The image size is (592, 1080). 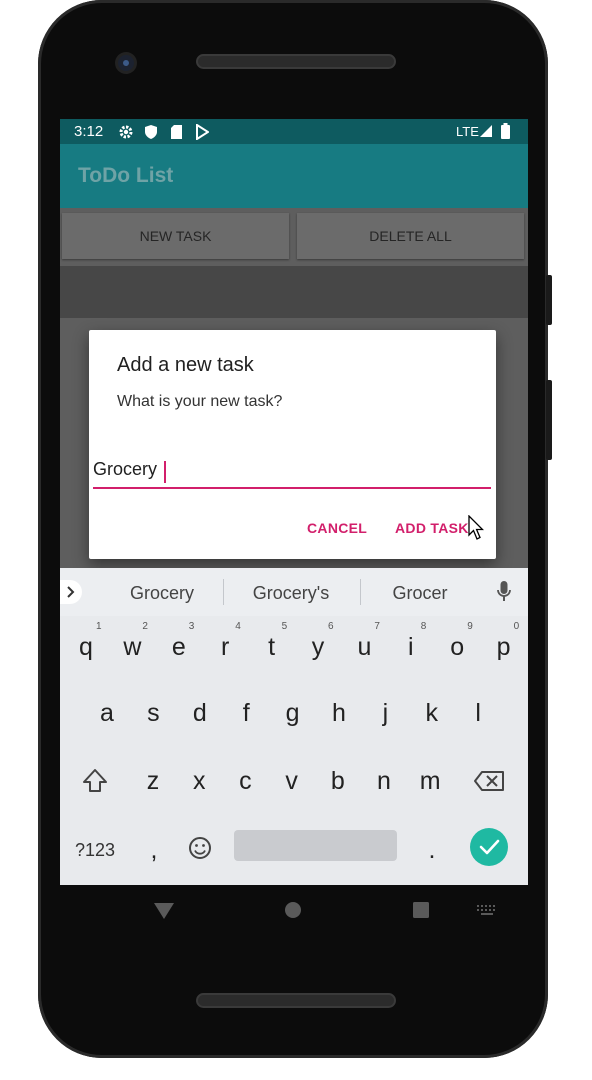 What do you see at coordinates (385, 713) in the screenshot?
I see `key-j: j` at bounding box center [385, 713].